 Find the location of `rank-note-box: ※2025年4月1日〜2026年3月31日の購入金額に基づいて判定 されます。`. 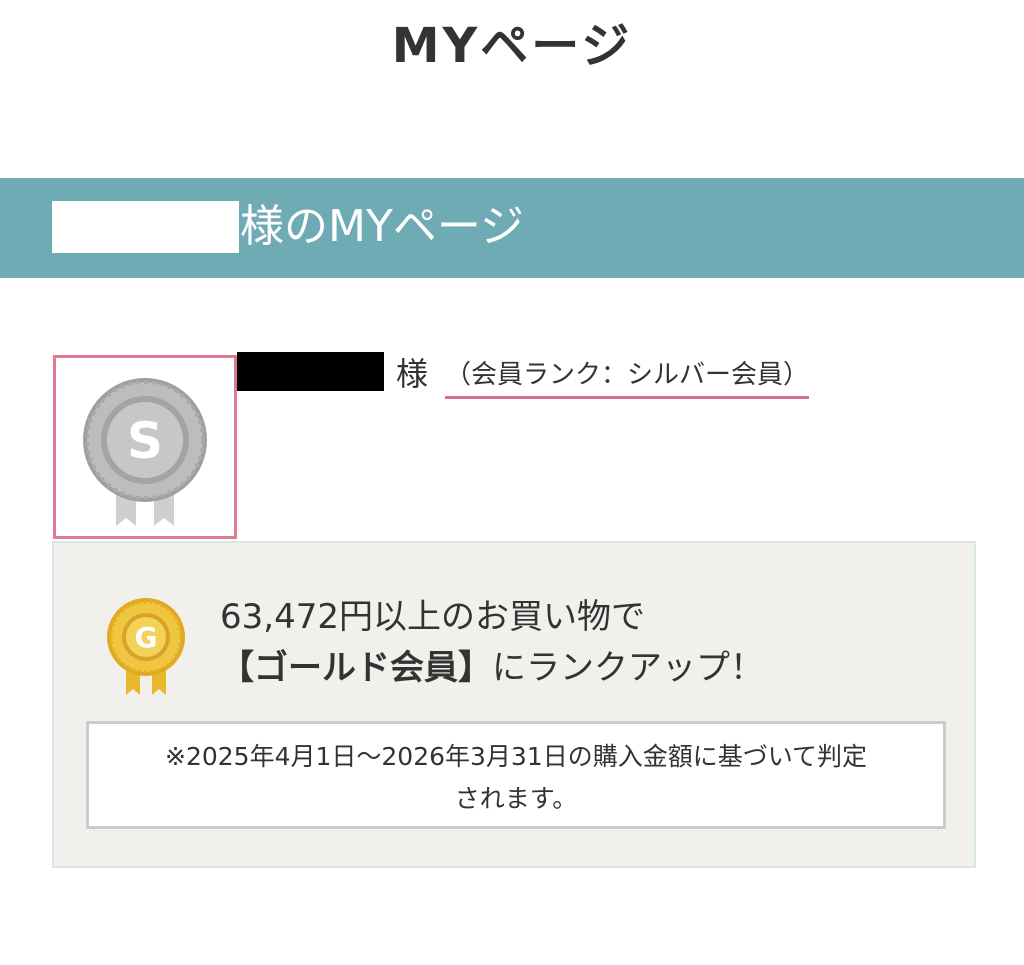

rank-note-box: ※2025年4月1日〜2026年3月31日の購入金額に基づいて判定 されます。 is located at coordinates (516, 775).